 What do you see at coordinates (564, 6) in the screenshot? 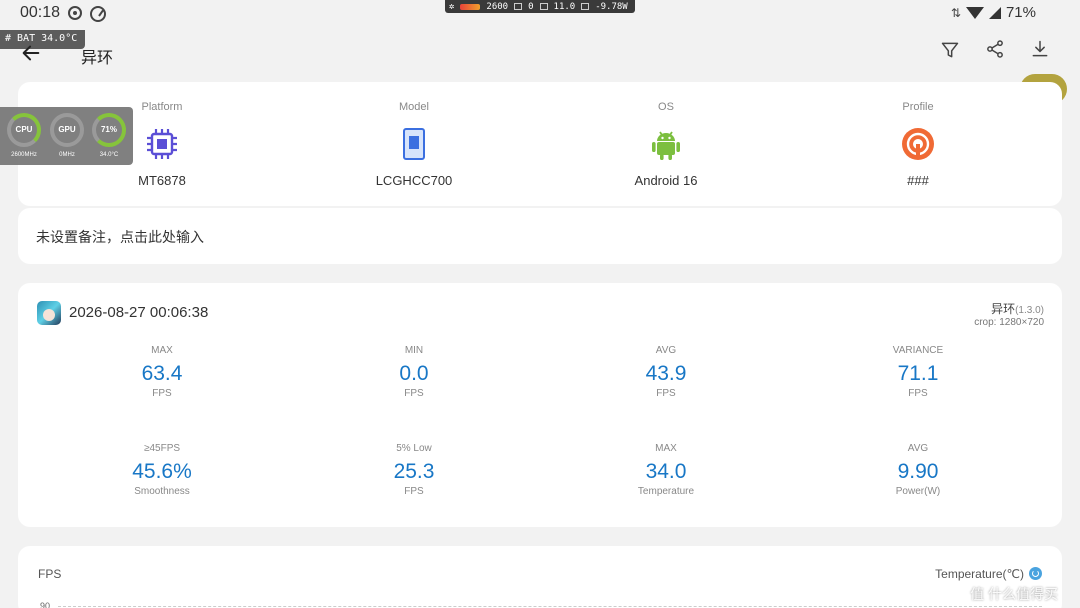
I see `strip-value: 11.0` at bounding box center [564, 6].